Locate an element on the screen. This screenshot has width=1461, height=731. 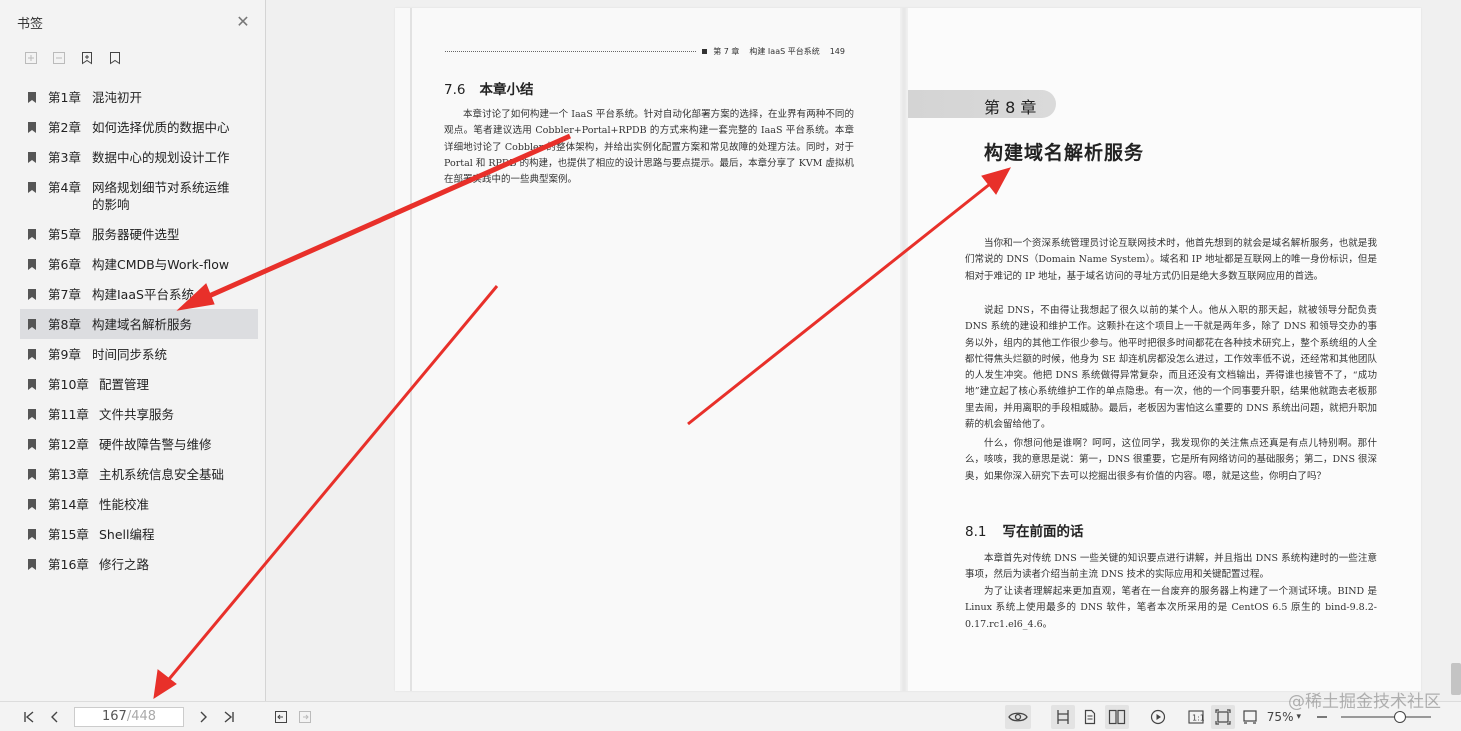
fit-width-icon is located at coordinates (1250, 717).